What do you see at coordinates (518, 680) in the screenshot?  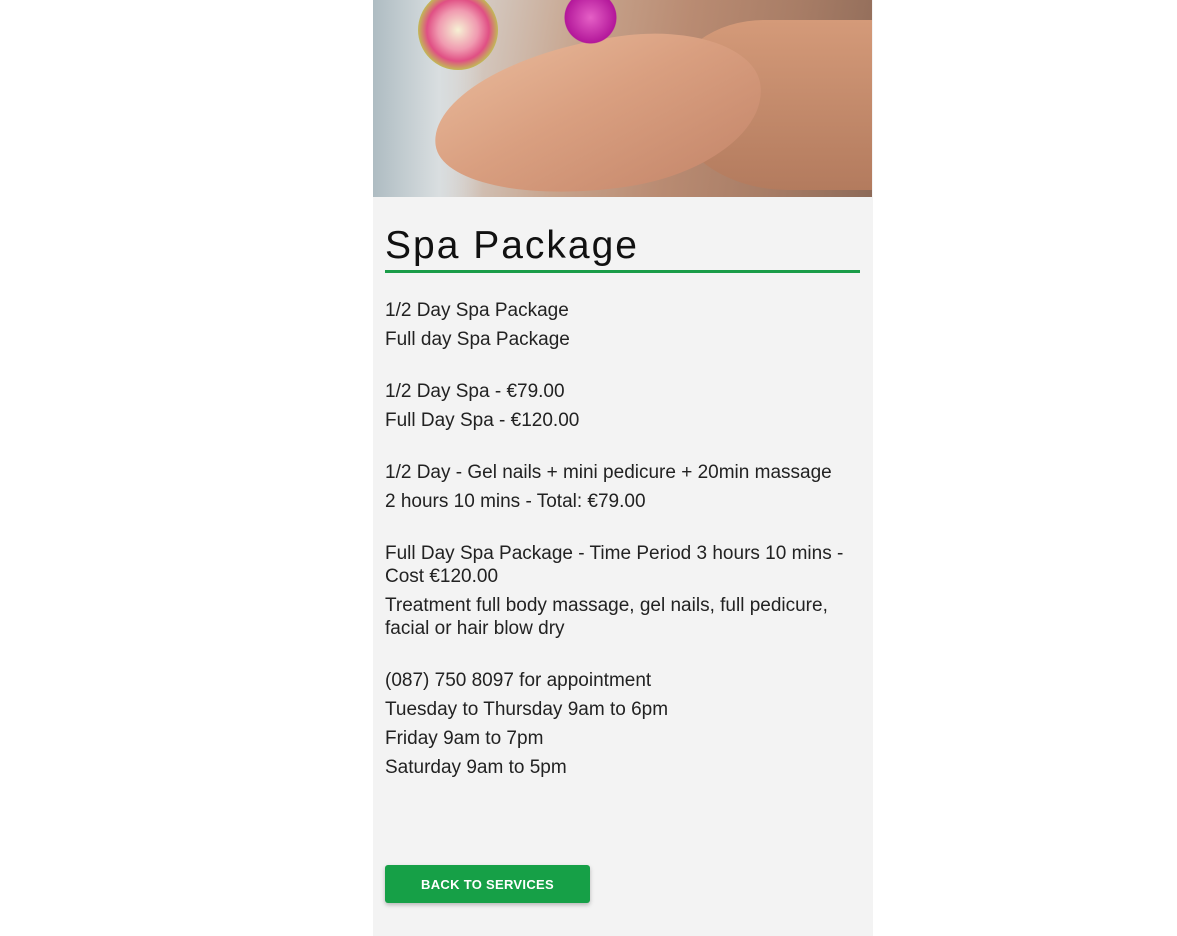 I see `phone-line: (087) 750 8097 for appointment` at bounding box center [518, 680].